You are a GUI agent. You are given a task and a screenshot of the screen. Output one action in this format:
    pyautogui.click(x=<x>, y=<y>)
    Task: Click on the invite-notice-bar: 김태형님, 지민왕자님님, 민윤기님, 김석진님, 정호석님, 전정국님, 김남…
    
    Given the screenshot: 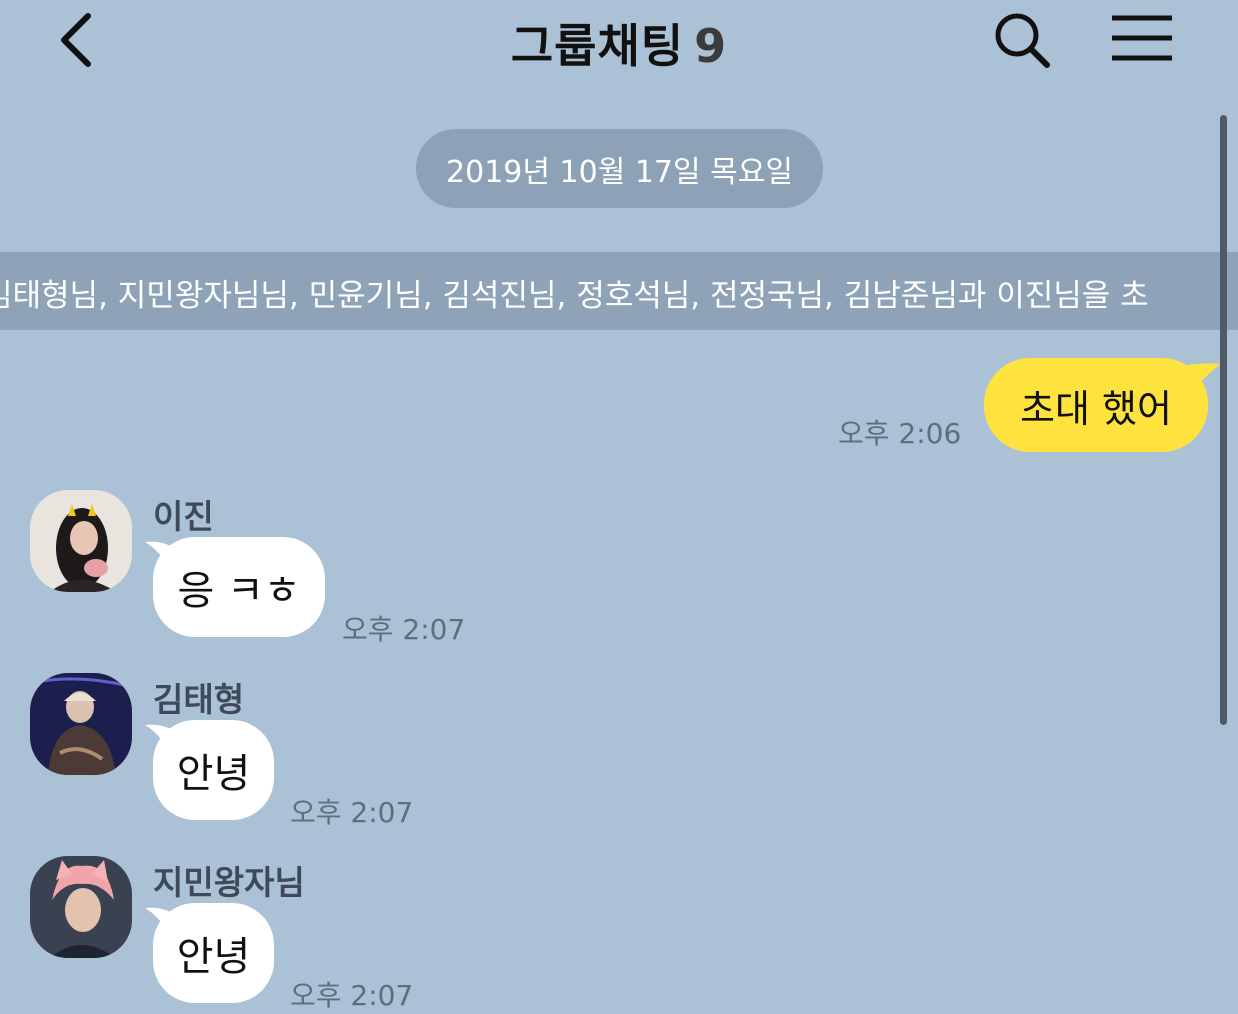 What is the action you would take?
    pyautogui.click(x=619, y=291)
    